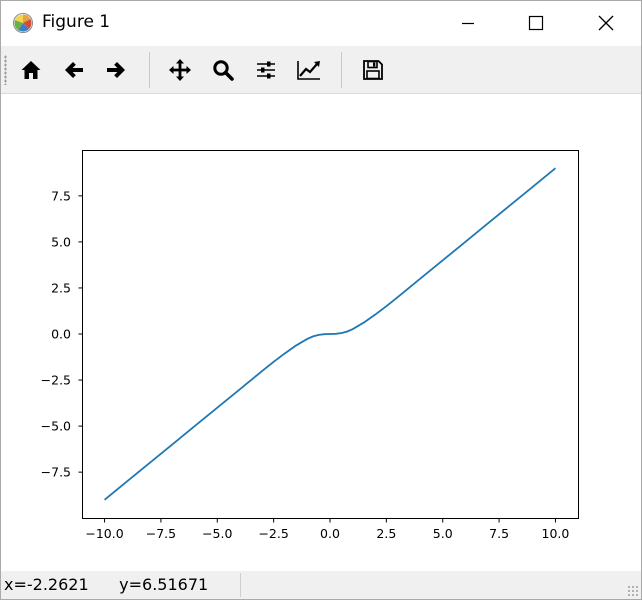 Image resolution: width=642 pixels, height=600 pixels. What do you see at coordinates (61, 241) in the screenshot?
I see `y-tick-label: 5.0` at bounding box center [61, 241].